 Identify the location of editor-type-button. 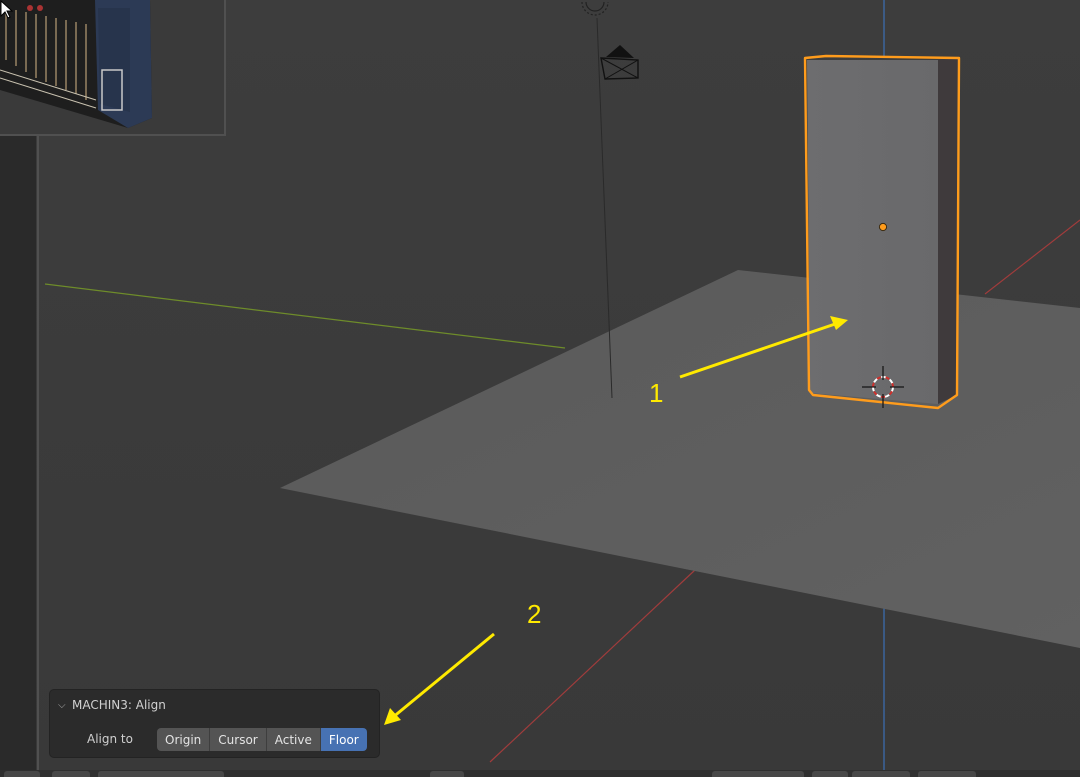
(22, 774).